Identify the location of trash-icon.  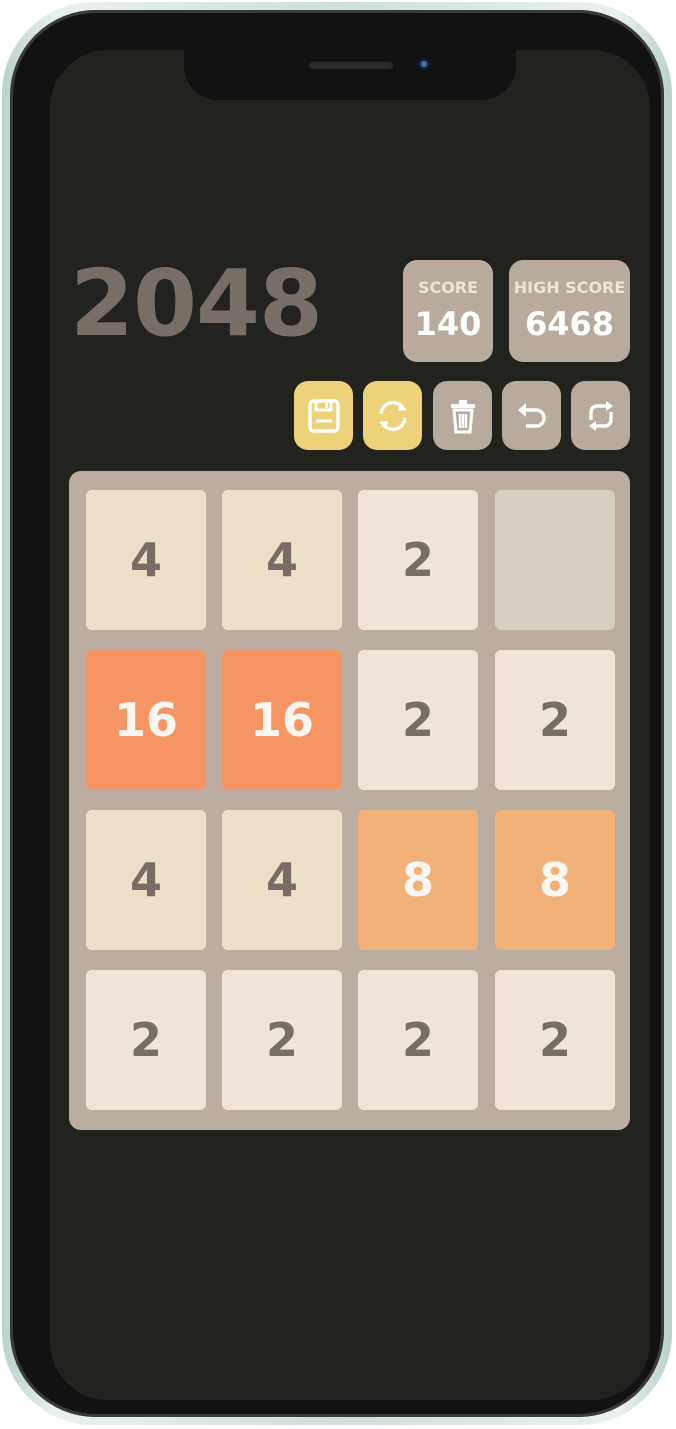
(462, 416).